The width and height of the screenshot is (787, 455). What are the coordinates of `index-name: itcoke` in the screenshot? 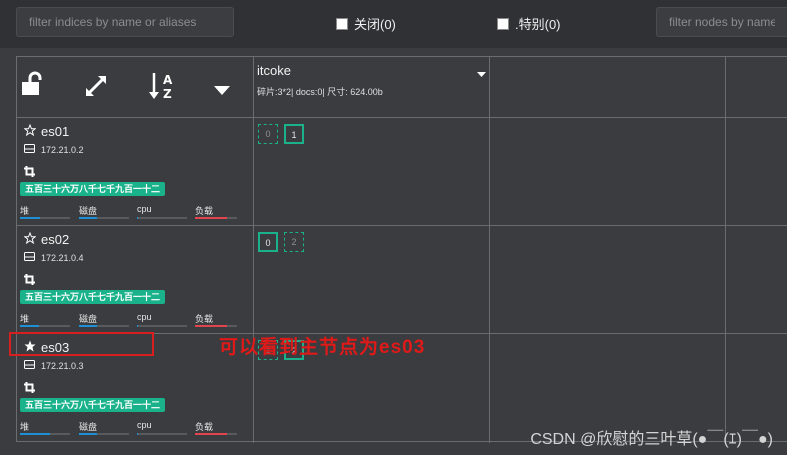 It's located at (274, 70).